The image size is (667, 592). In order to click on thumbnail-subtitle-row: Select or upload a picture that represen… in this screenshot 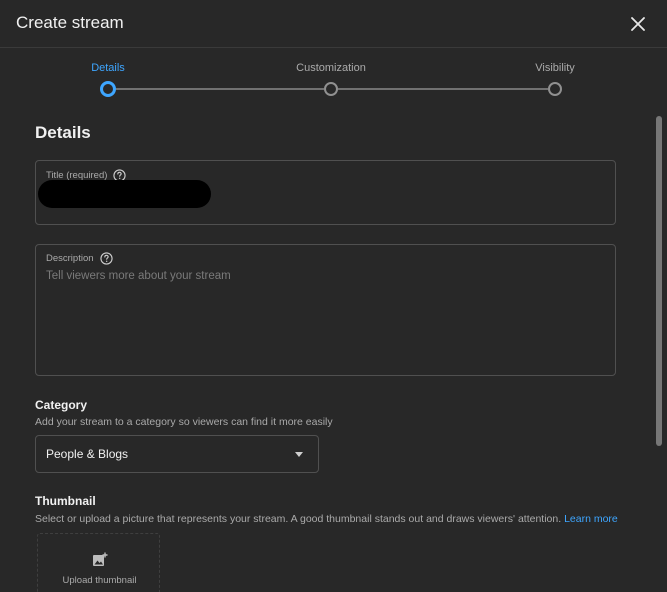, I will do `click(326, 519)`.